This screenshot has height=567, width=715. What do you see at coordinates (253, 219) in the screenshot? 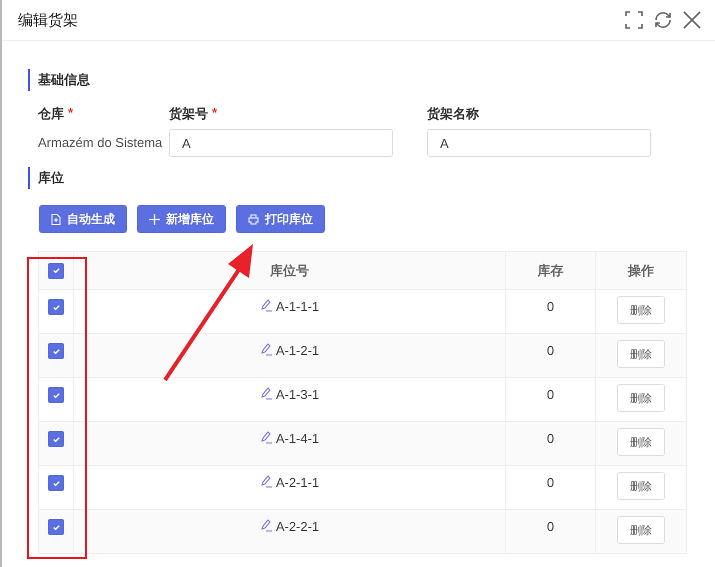
I see `printer-icon` at bounding box center [253, 219].